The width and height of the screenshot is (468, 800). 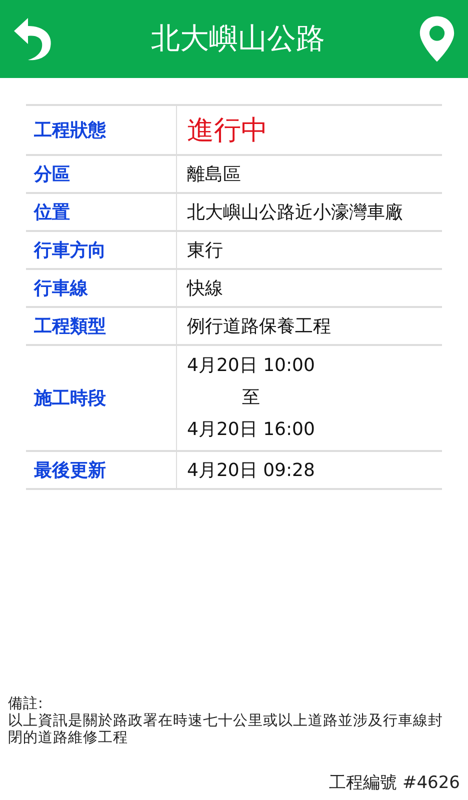 What do you see at coordinates (251, 430) in the screenshot?
I see `end-time: 4月20日 16:00` at bounding box center [251, 430].